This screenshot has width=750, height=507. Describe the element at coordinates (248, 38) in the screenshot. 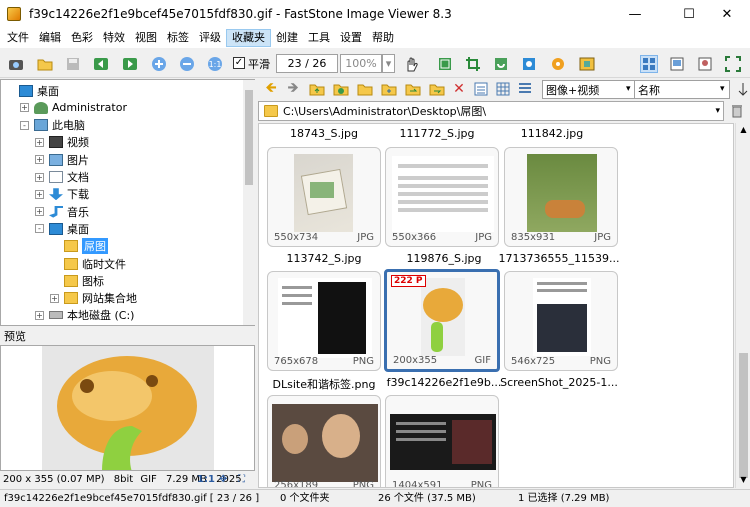

I see `menu-favorites: 收藏夹` at that location.